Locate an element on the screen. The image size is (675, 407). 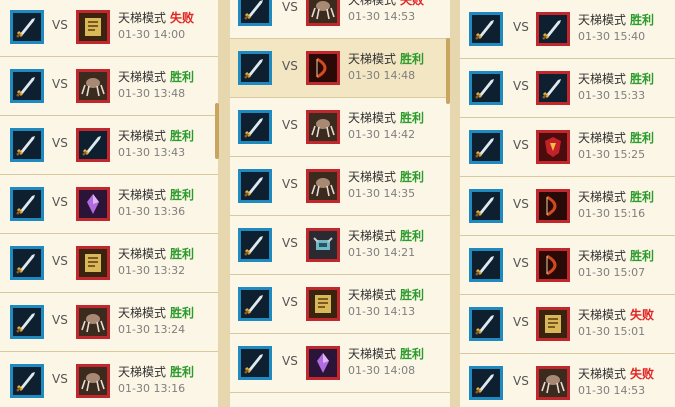
match-row: VS 天梯模式 失败 01-30 14:00 is located at coordinates (109, 28).